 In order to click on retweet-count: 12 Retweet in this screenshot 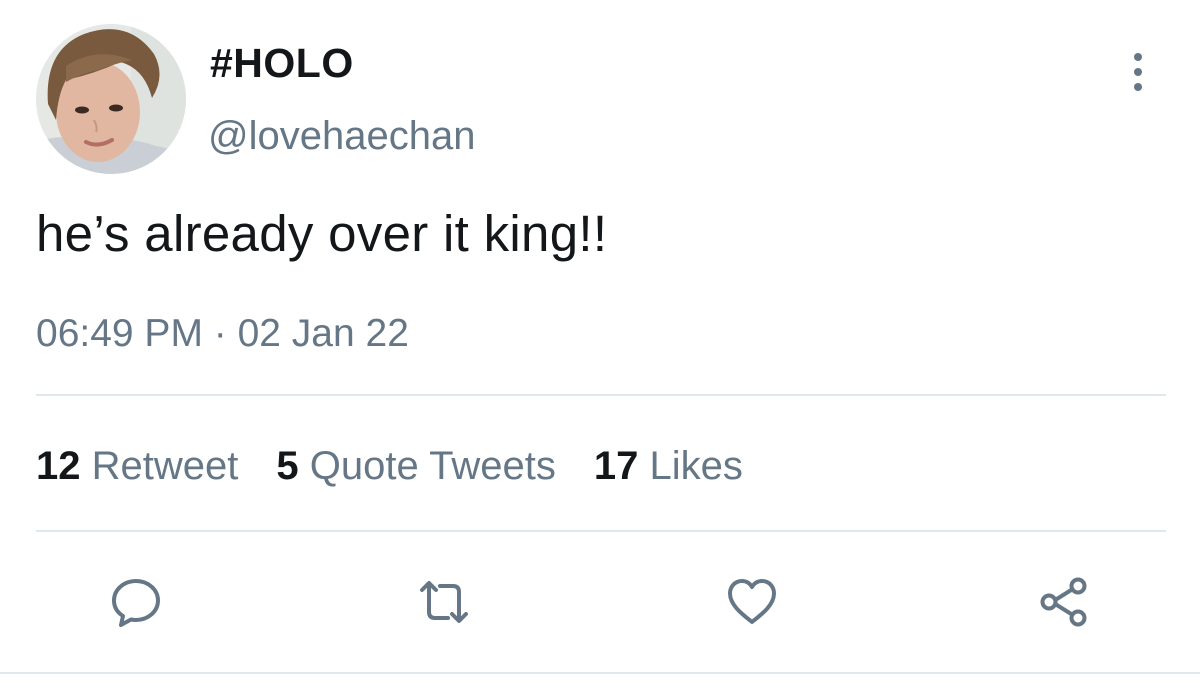, I will do `click(137, 466)`.